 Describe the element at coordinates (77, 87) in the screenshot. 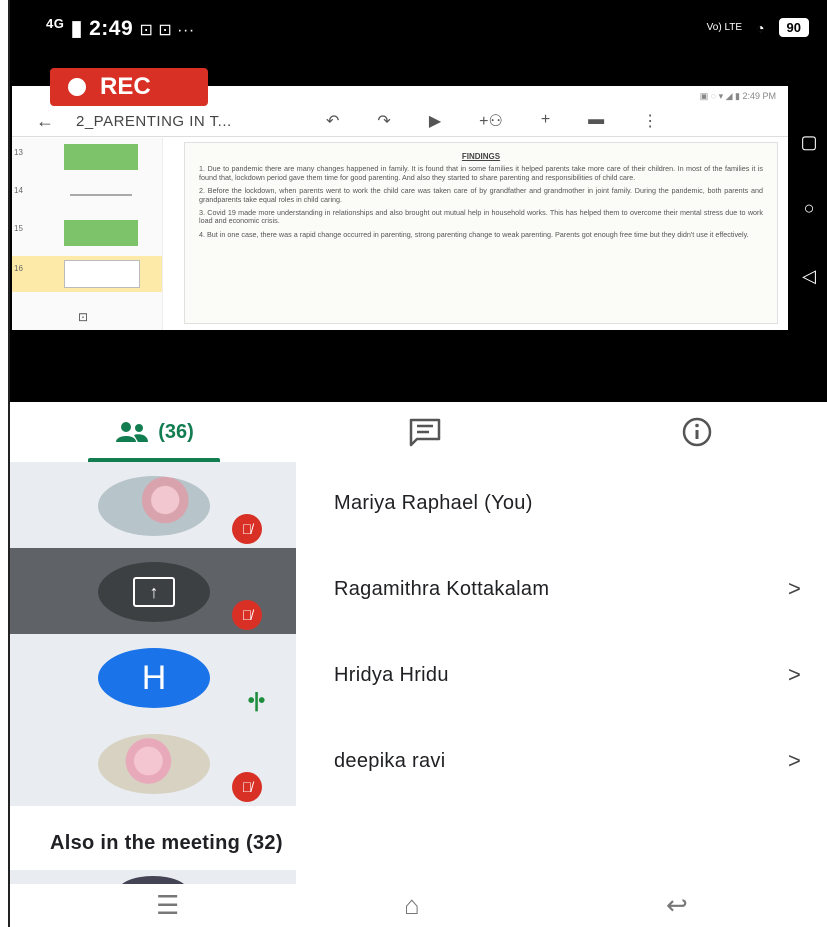

I see `record-dot-icon` at that location.